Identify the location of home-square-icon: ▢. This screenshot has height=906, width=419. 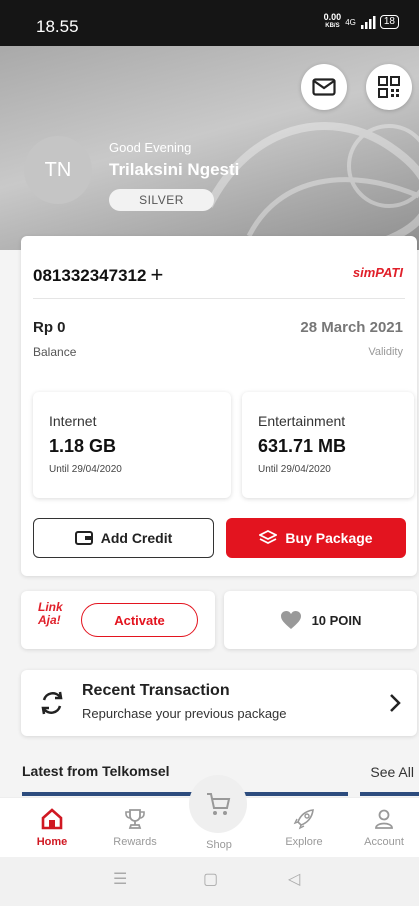
(210, 879).